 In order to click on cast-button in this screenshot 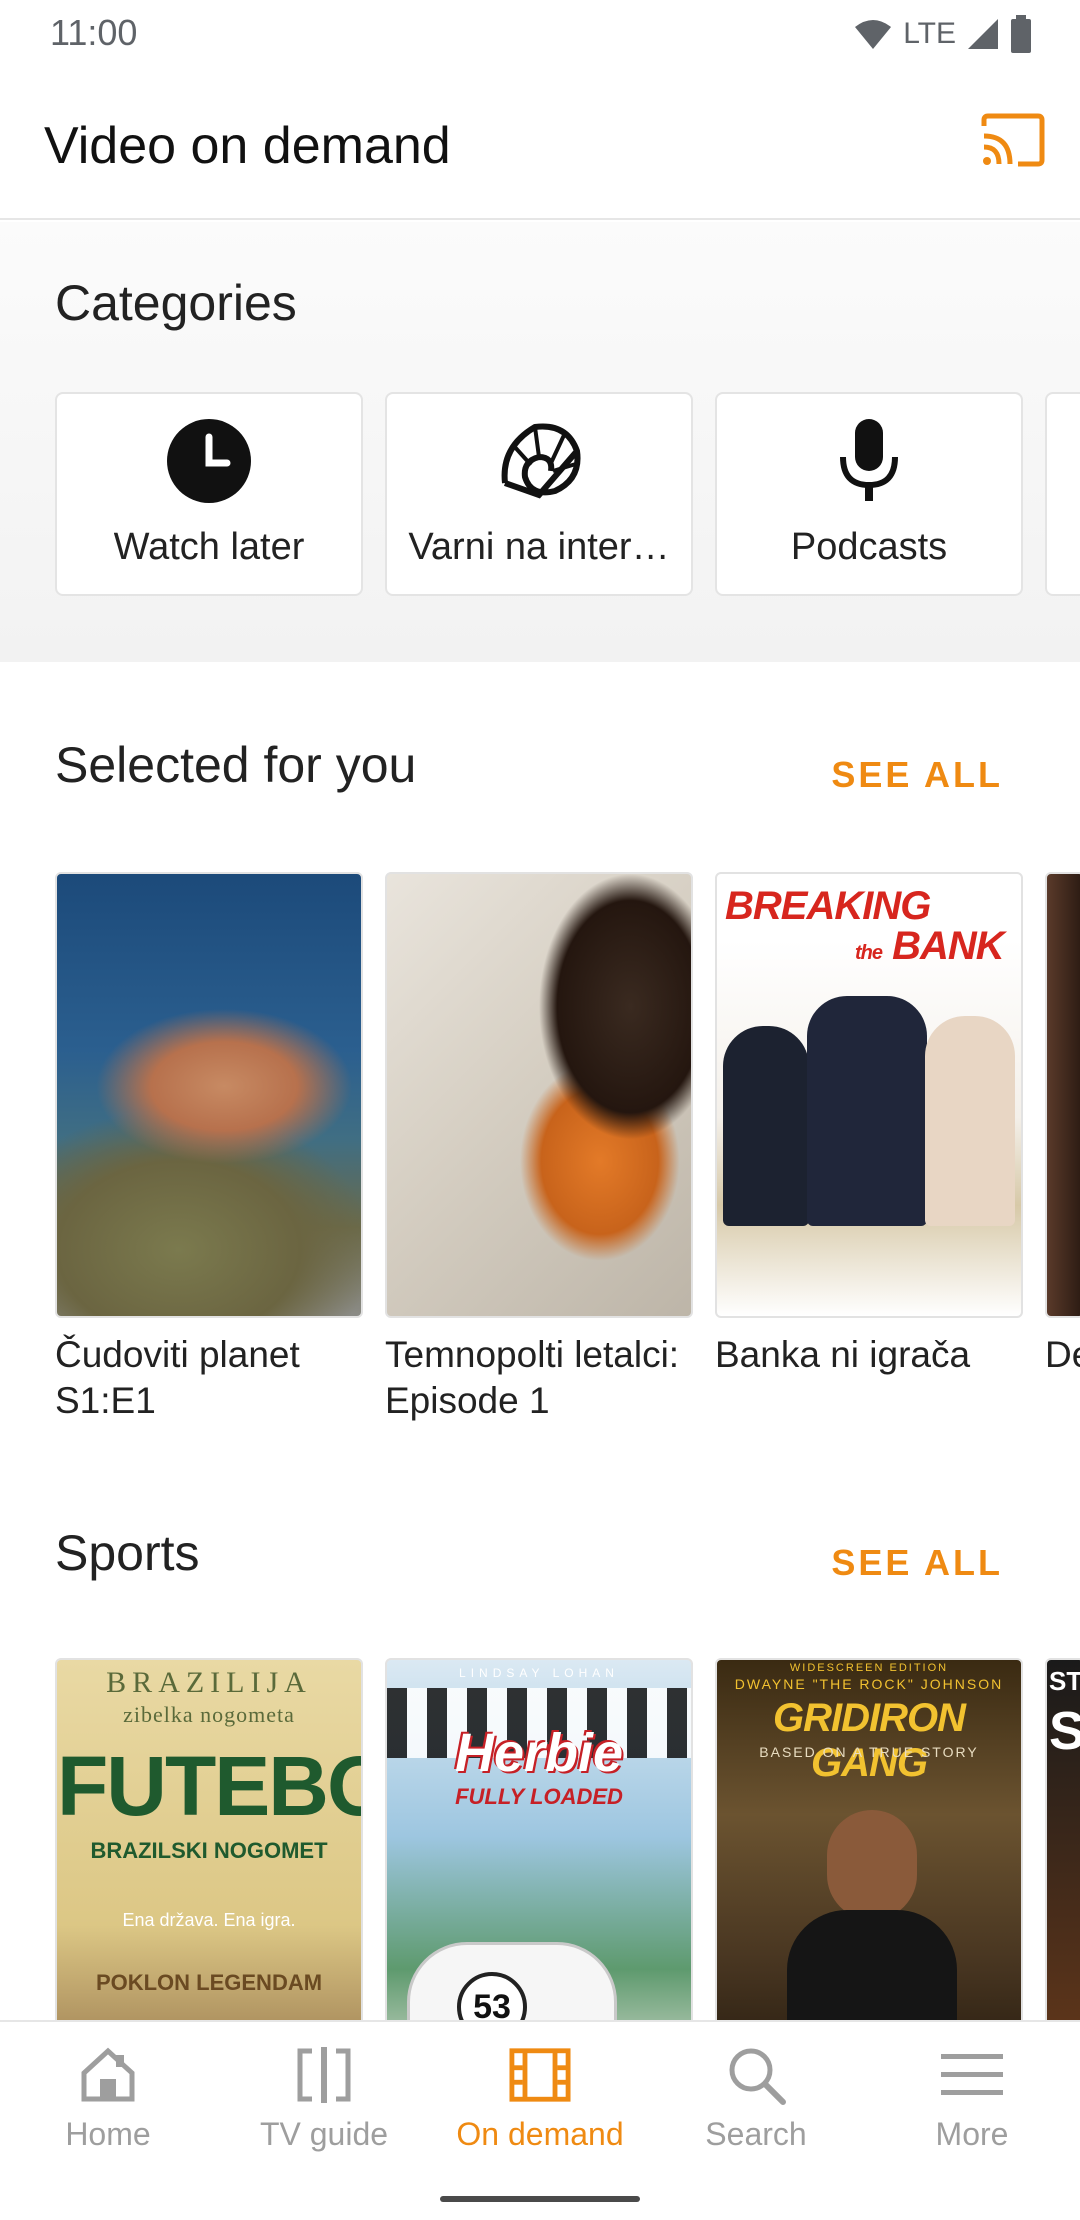, I will do `click(1013, 140)`.